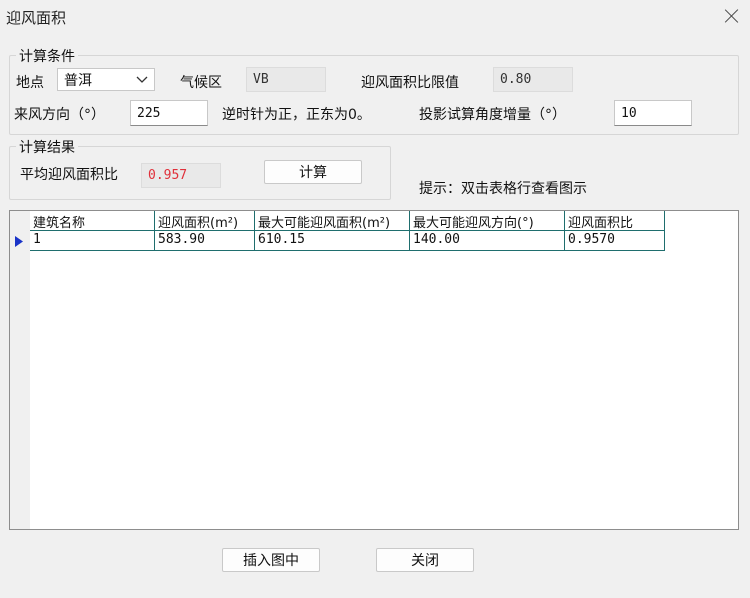 This screenshot has height=598, width=750. I want to click on climate-label: 气候区, so click(201, 83).